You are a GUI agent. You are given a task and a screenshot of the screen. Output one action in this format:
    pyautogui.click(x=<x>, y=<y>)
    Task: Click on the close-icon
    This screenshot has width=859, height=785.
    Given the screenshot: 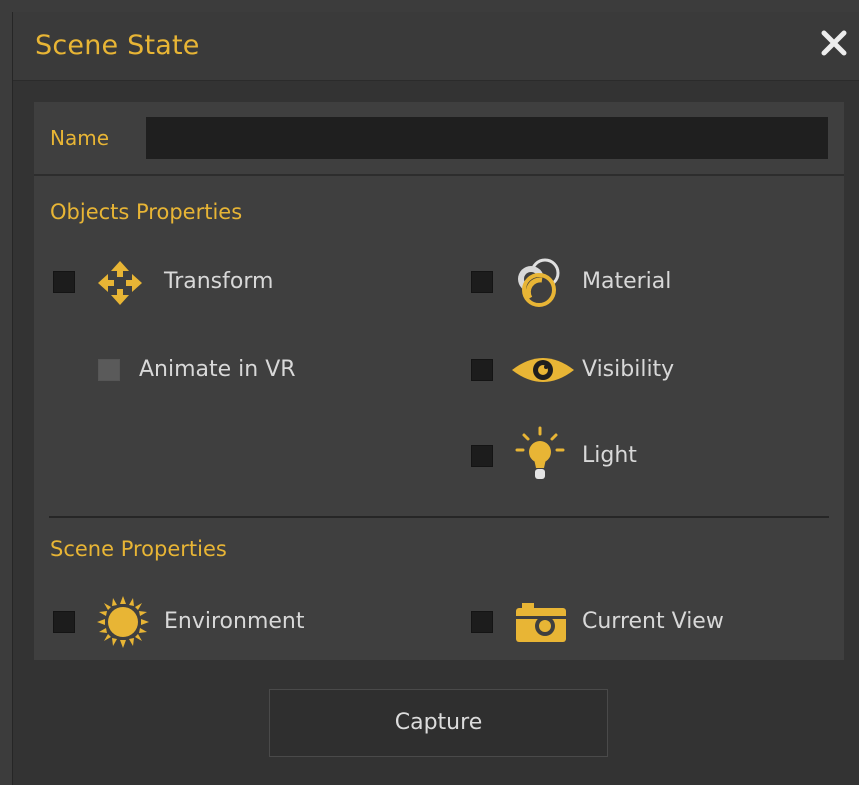 What is the action you would take?
    pyautogui.click(x=834, y=43)
    